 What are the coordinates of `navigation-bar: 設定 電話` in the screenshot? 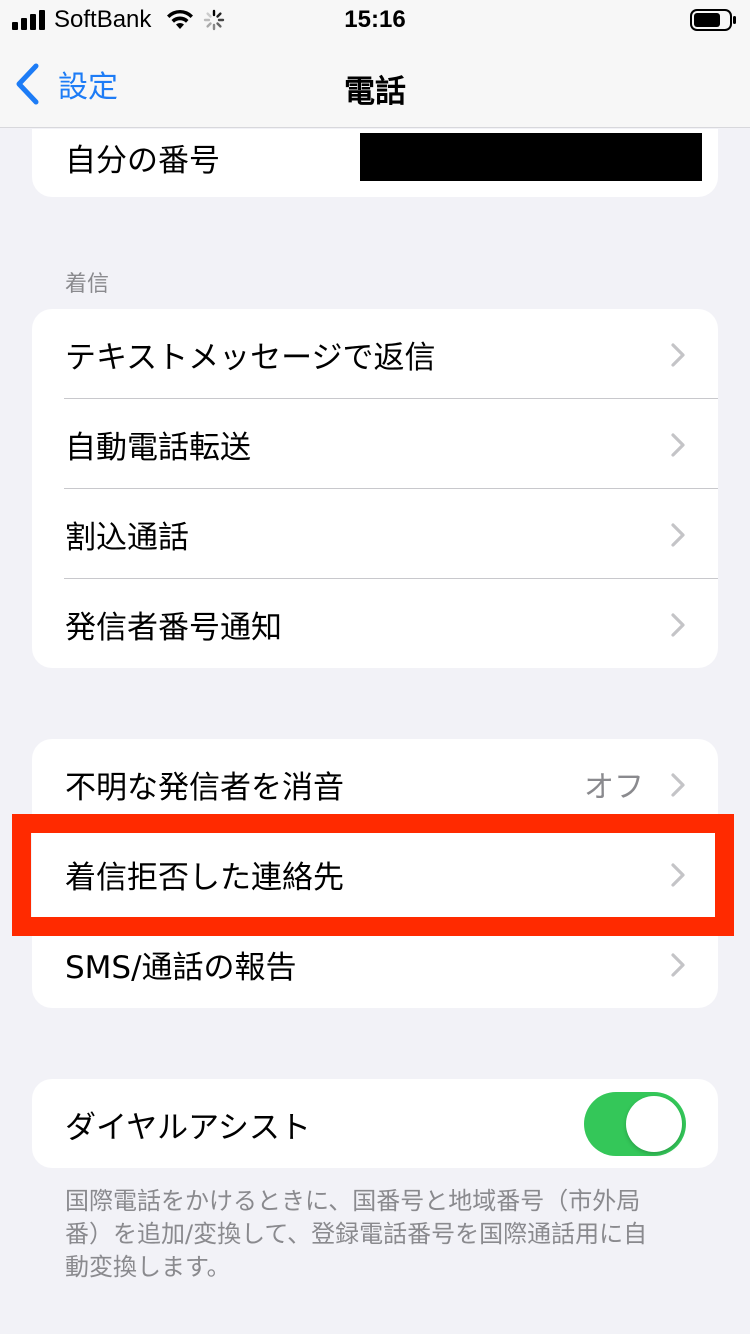 It's located at (375, 84).